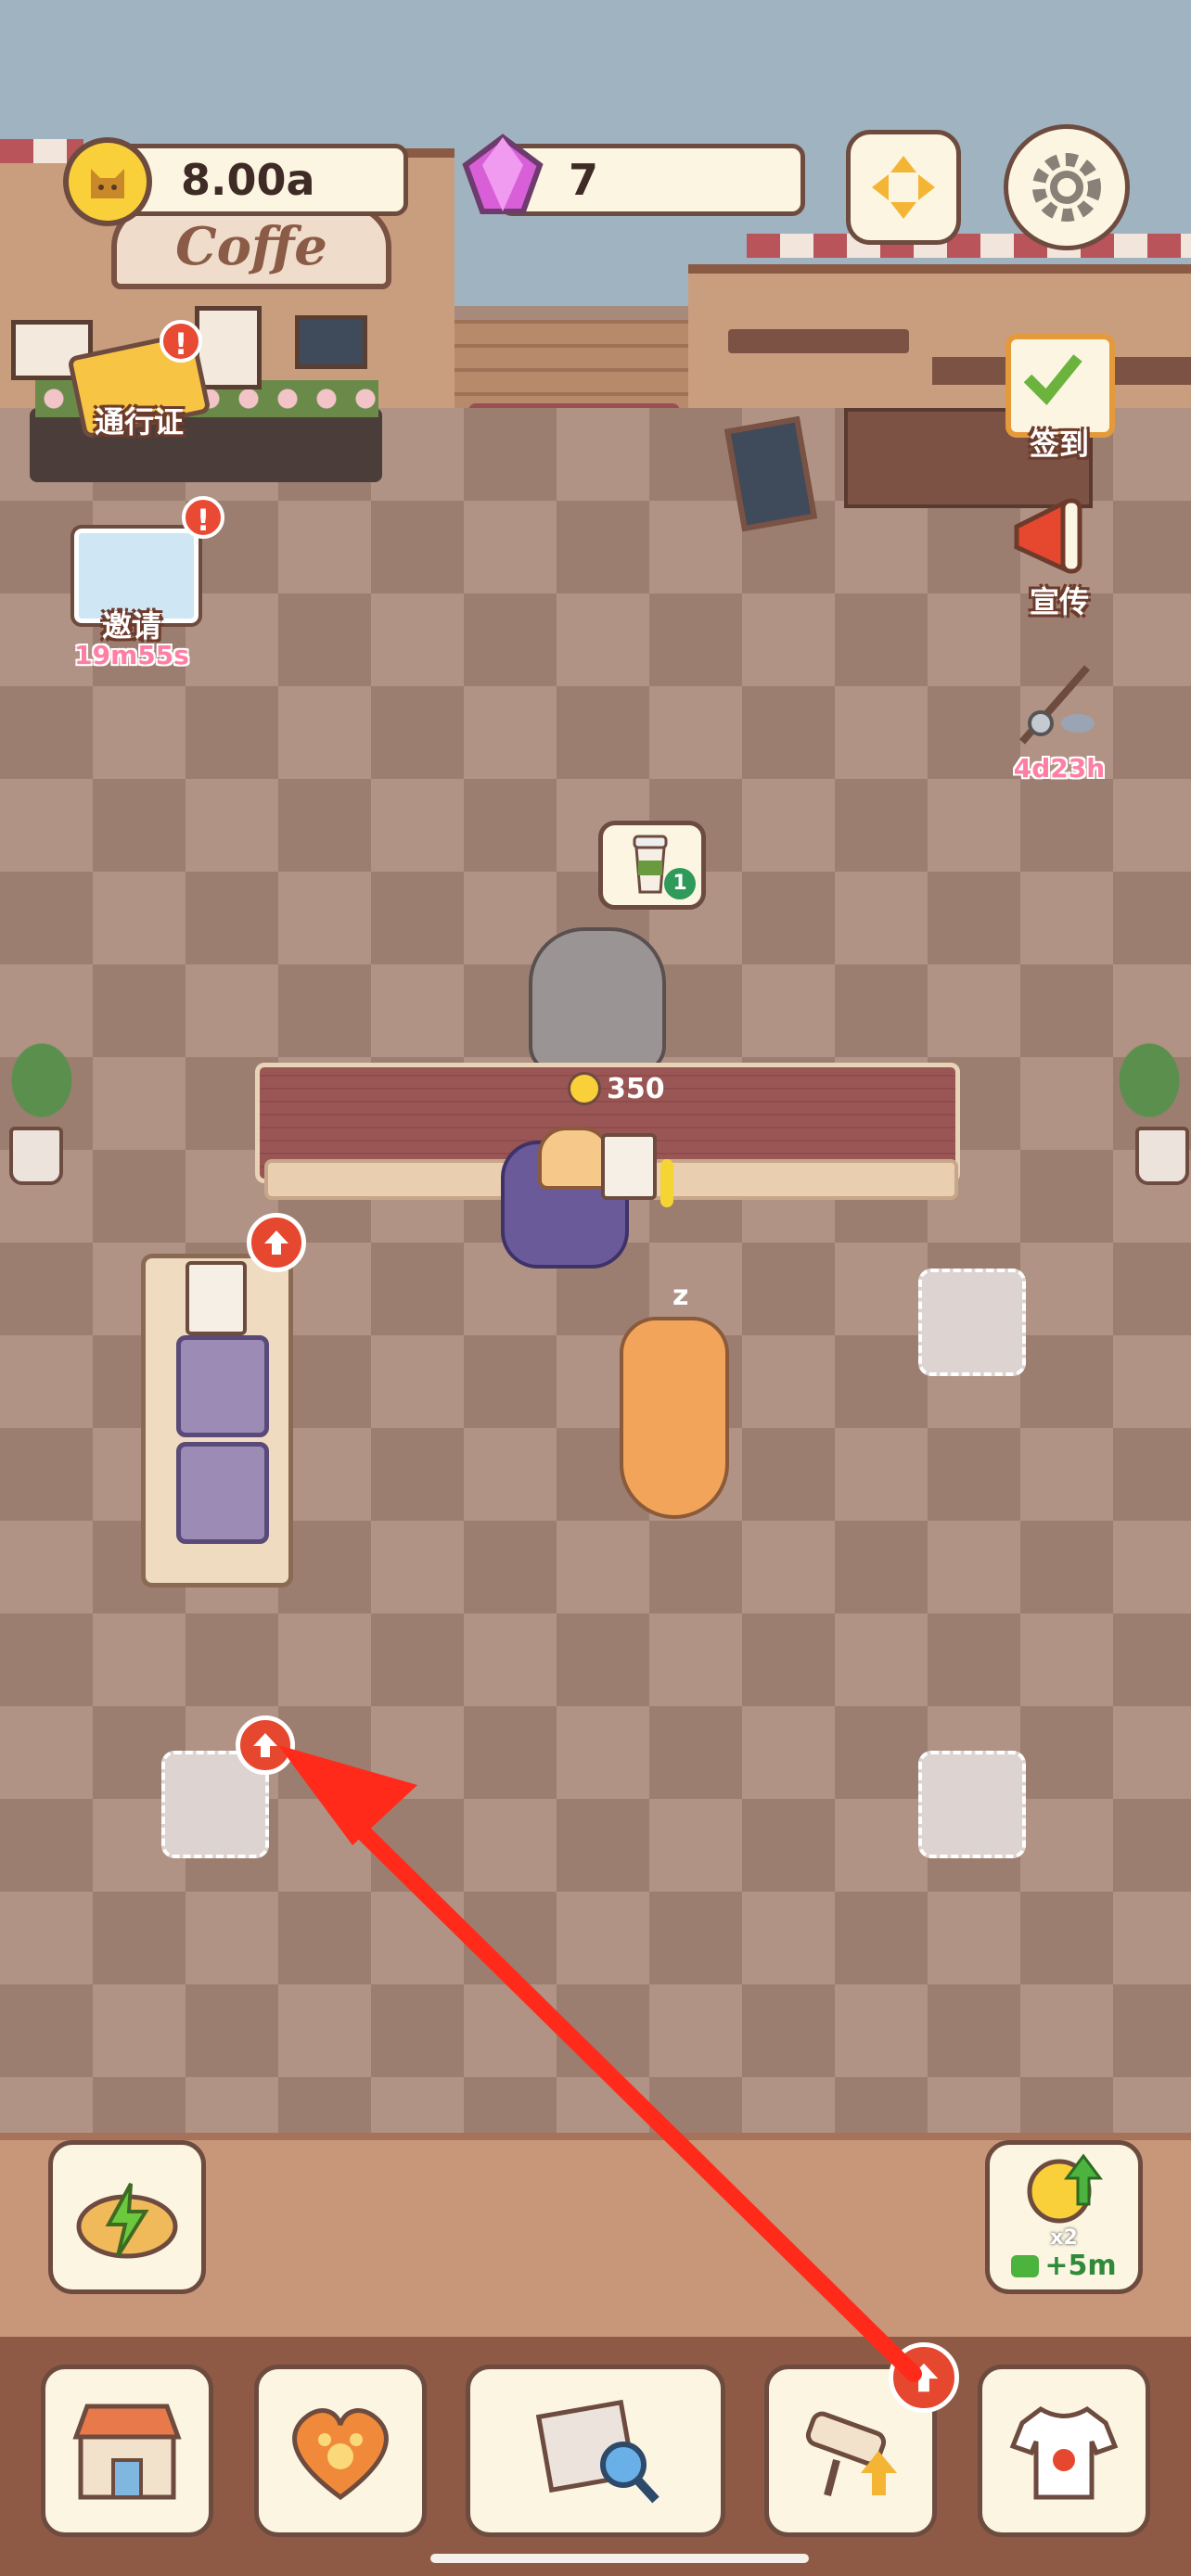 The width and height of the screenshot is (1191, 2576). What do you see at coordinates (584, 180) in the screenshot?
I see `gem-value: 7` at bounding box center [584, 180].